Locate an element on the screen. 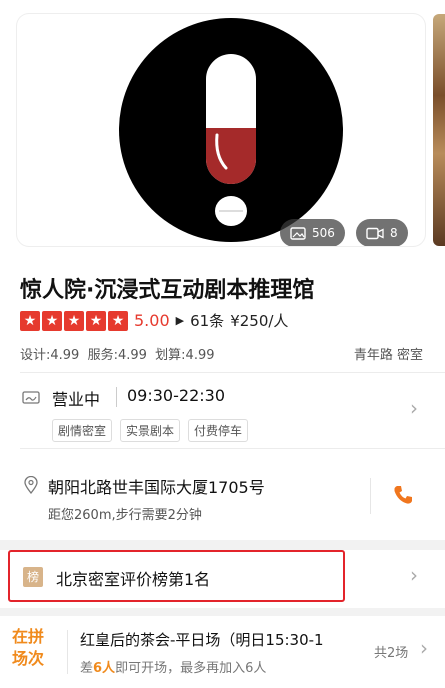  location-pin-icon is located at coordinates (31, 485).